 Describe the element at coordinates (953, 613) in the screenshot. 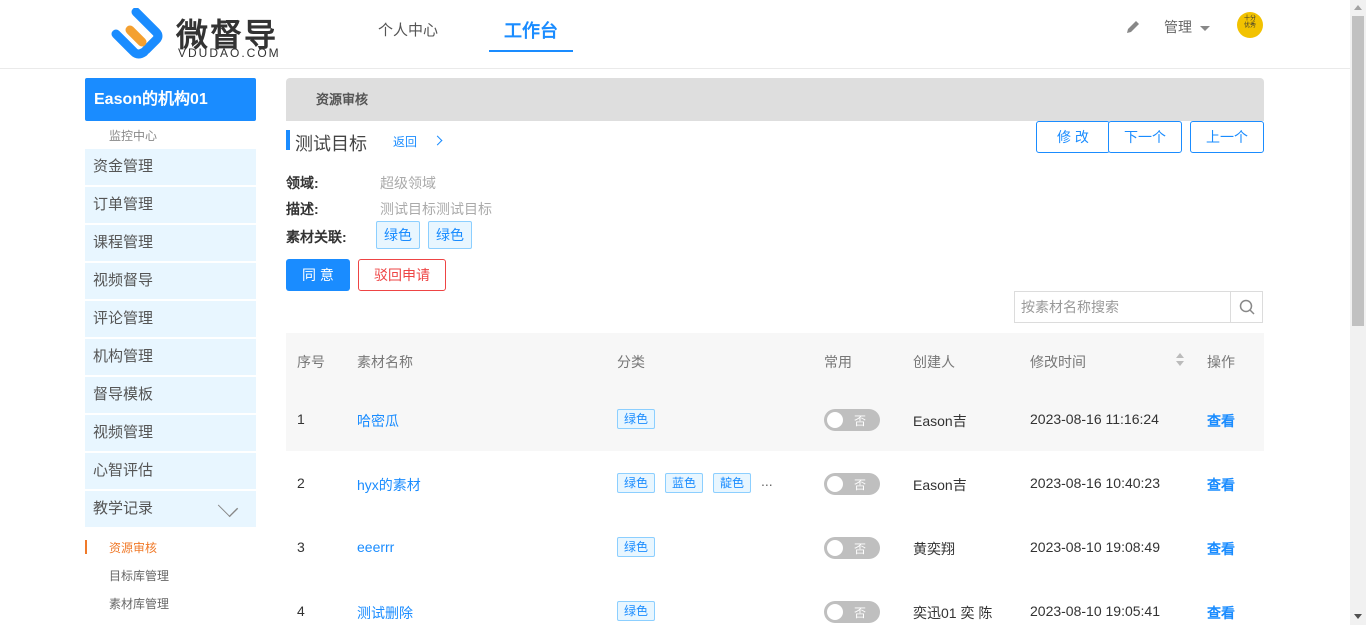

I see `creator: 奕迅01 奕 陈` at that location.